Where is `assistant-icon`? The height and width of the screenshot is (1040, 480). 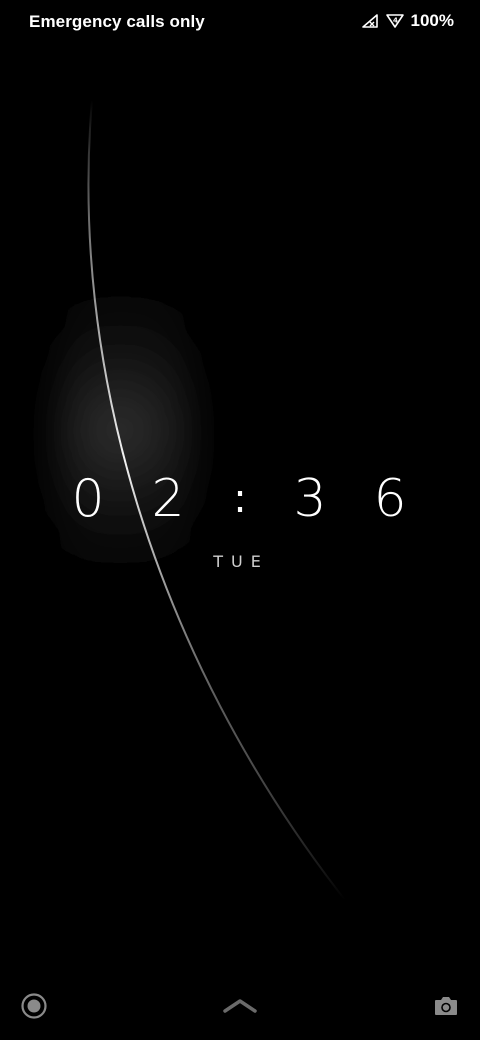
assistant-icon is located at coordinates (34, 1006).